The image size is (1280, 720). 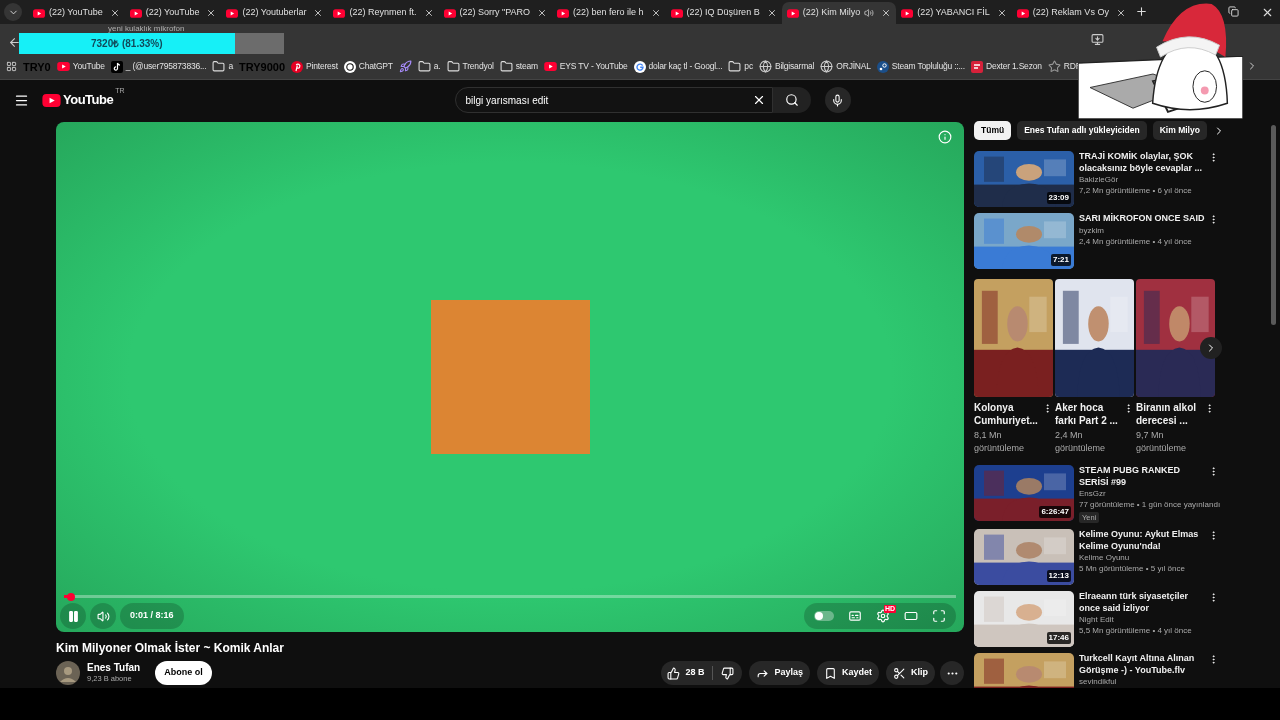 I want to click on video-title: Elraeann türk siyasetçiler once said İzliyor, so click(x=1142, y=603).